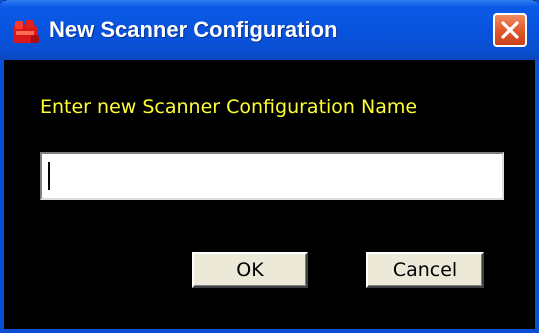 This screenshot has height=333, width=539. What do you see at coordinates (49, 176) in the screenshot?
I see `text-caret` at bounding box center [49, 176].